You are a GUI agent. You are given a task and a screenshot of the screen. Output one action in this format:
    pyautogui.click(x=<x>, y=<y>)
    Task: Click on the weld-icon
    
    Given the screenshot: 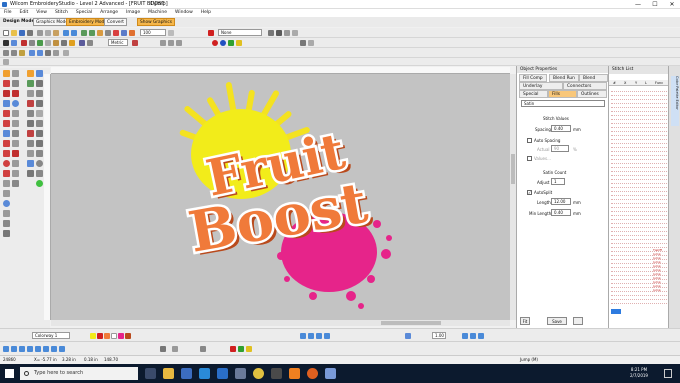 What is the action you would take?
    pyautogui.click(x=30, y=143)
    